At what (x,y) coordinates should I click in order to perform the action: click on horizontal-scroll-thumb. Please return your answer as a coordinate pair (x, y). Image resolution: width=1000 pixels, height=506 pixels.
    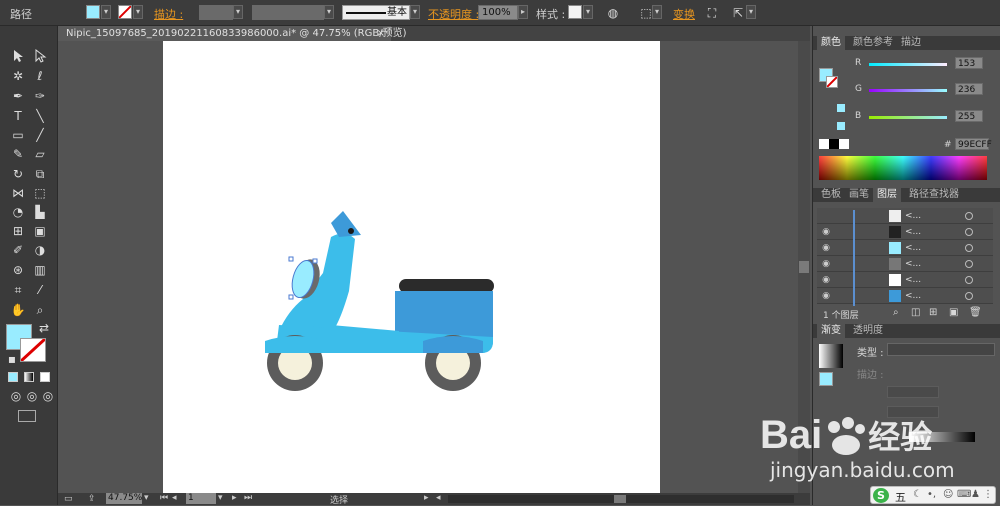
    Looking at the image, I should click on (620, 499).